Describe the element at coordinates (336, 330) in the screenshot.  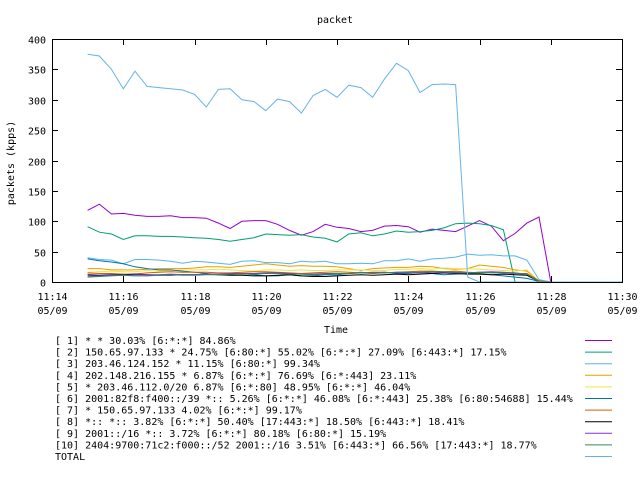
I see `x-axis-label: Time` at that location.